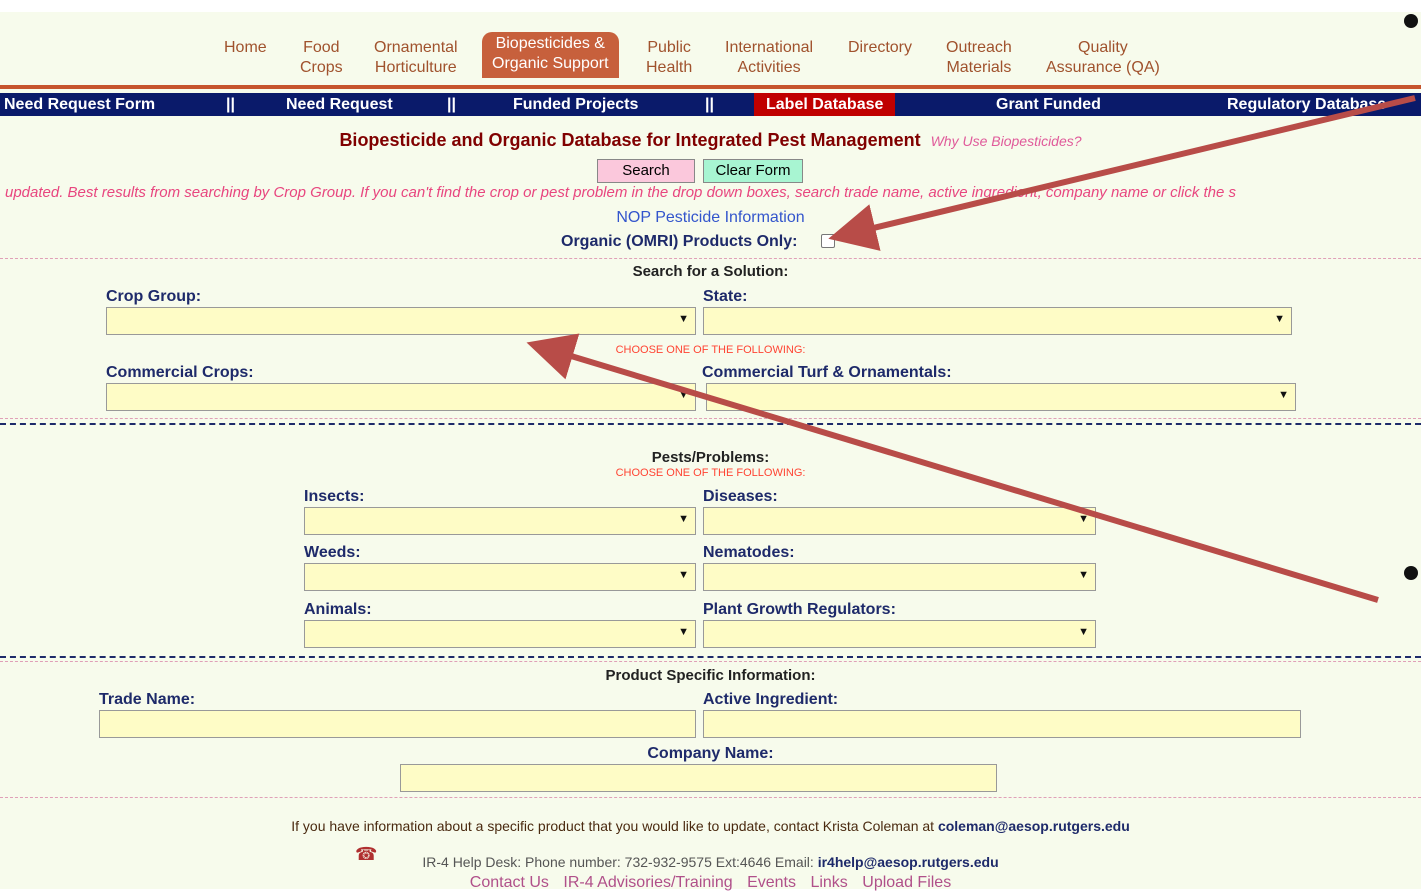 This screenshot has height=892, width=1421. I want to click on clear-form-button: Clear Form, so click(753, 171).